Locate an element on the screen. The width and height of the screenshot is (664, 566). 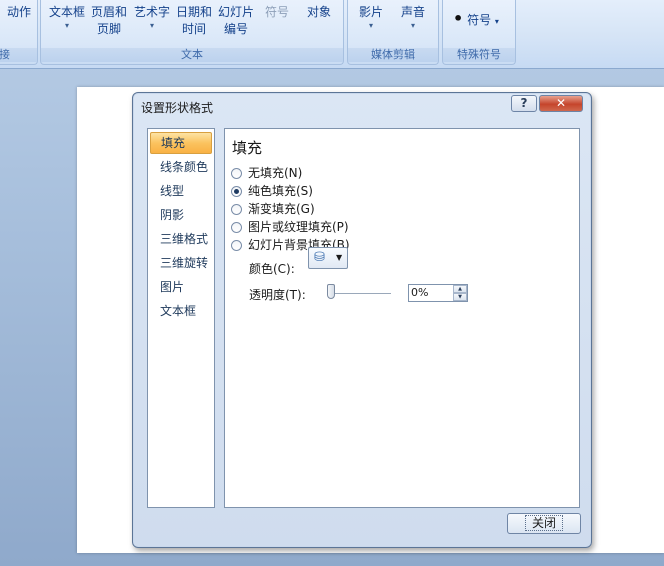
paint-bucket-icon: ⛁ is located at coordinates (319, 257).